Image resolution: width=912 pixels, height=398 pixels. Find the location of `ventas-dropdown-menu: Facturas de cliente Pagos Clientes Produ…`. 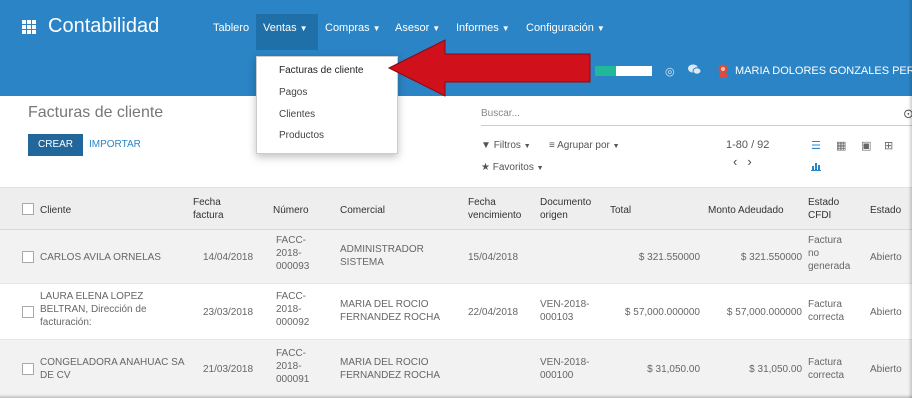

ventas-dropdown-menu: Facturas de cliente Pagos Clientes Produ… is located at coordinates (327, 105).